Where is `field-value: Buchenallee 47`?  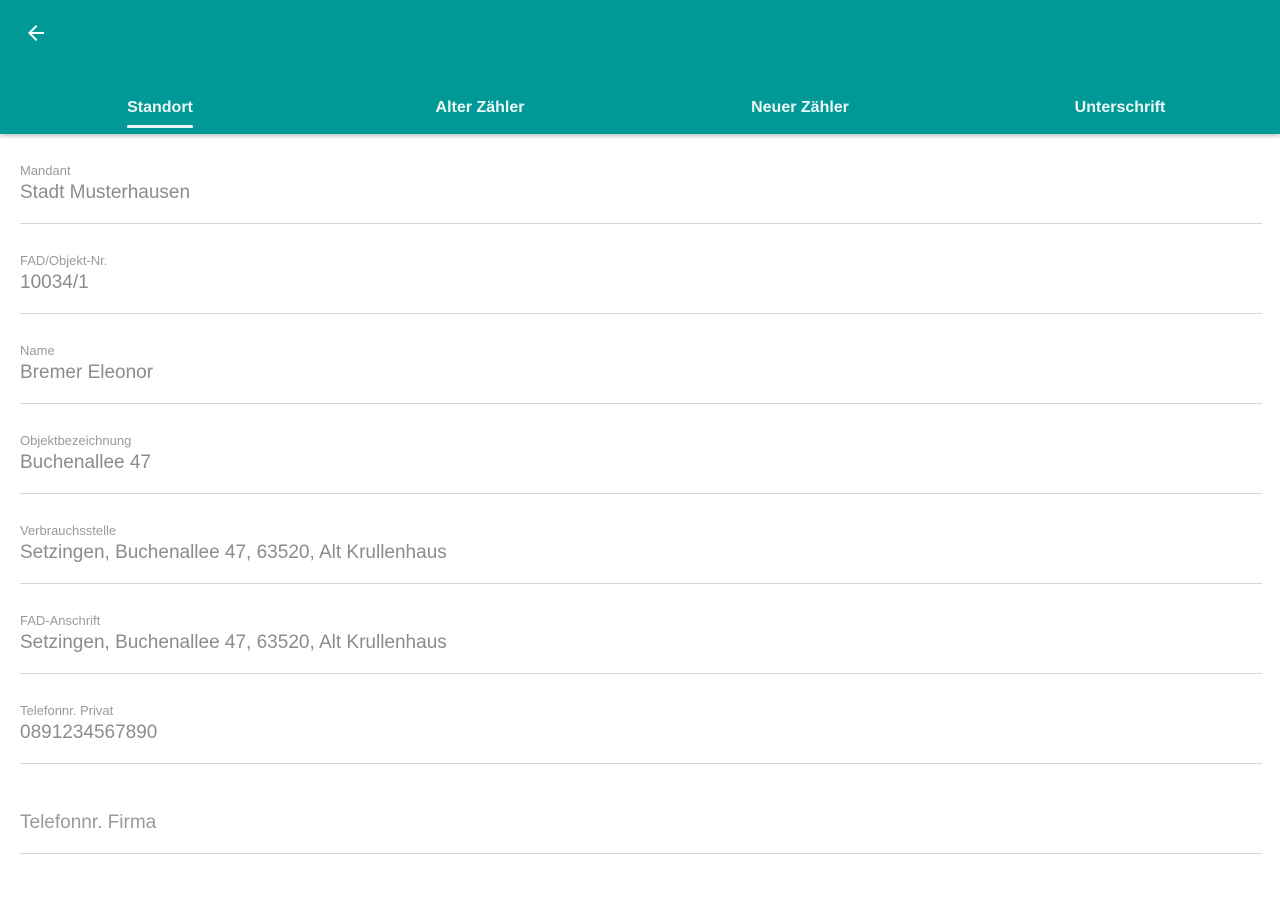
field-value: Buchenallee 47 is located at coordinates (85, 462).